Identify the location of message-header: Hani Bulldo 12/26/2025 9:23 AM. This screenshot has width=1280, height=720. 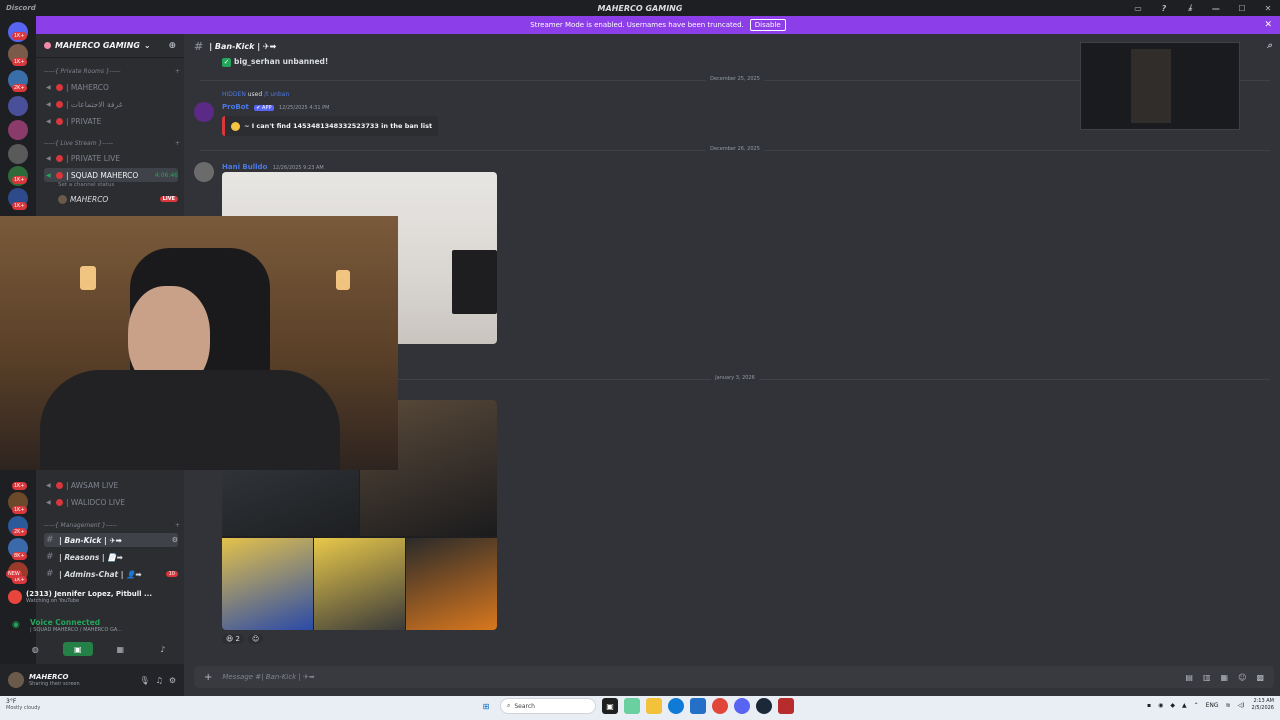
(273, 166).